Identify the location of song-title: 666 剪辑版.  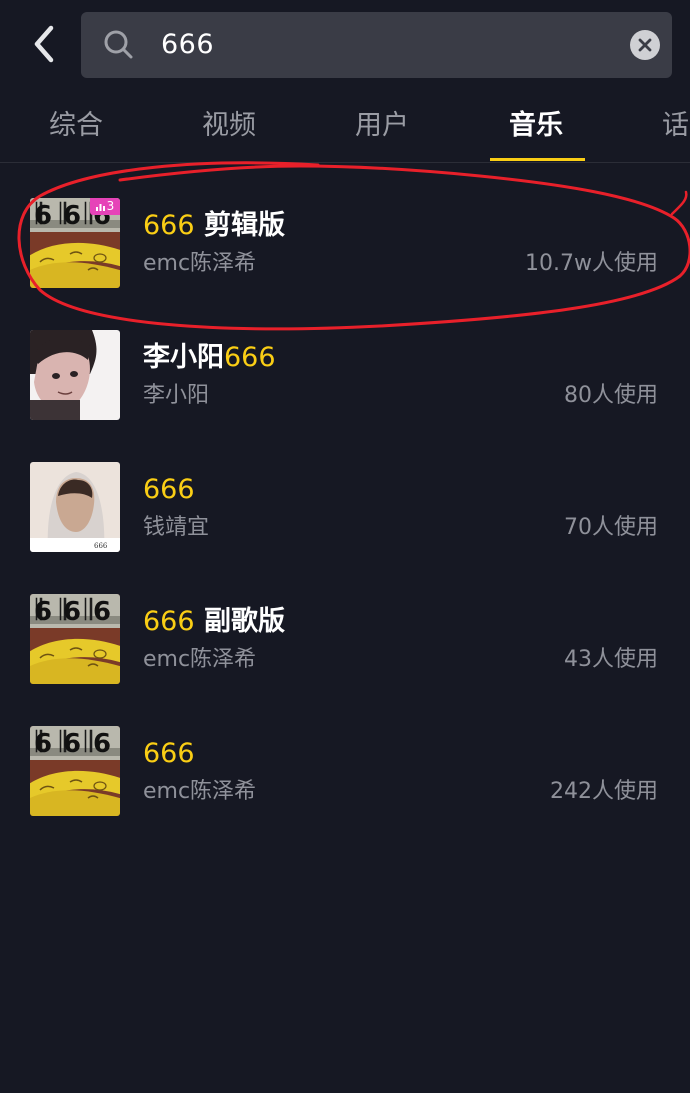
(214, 226).